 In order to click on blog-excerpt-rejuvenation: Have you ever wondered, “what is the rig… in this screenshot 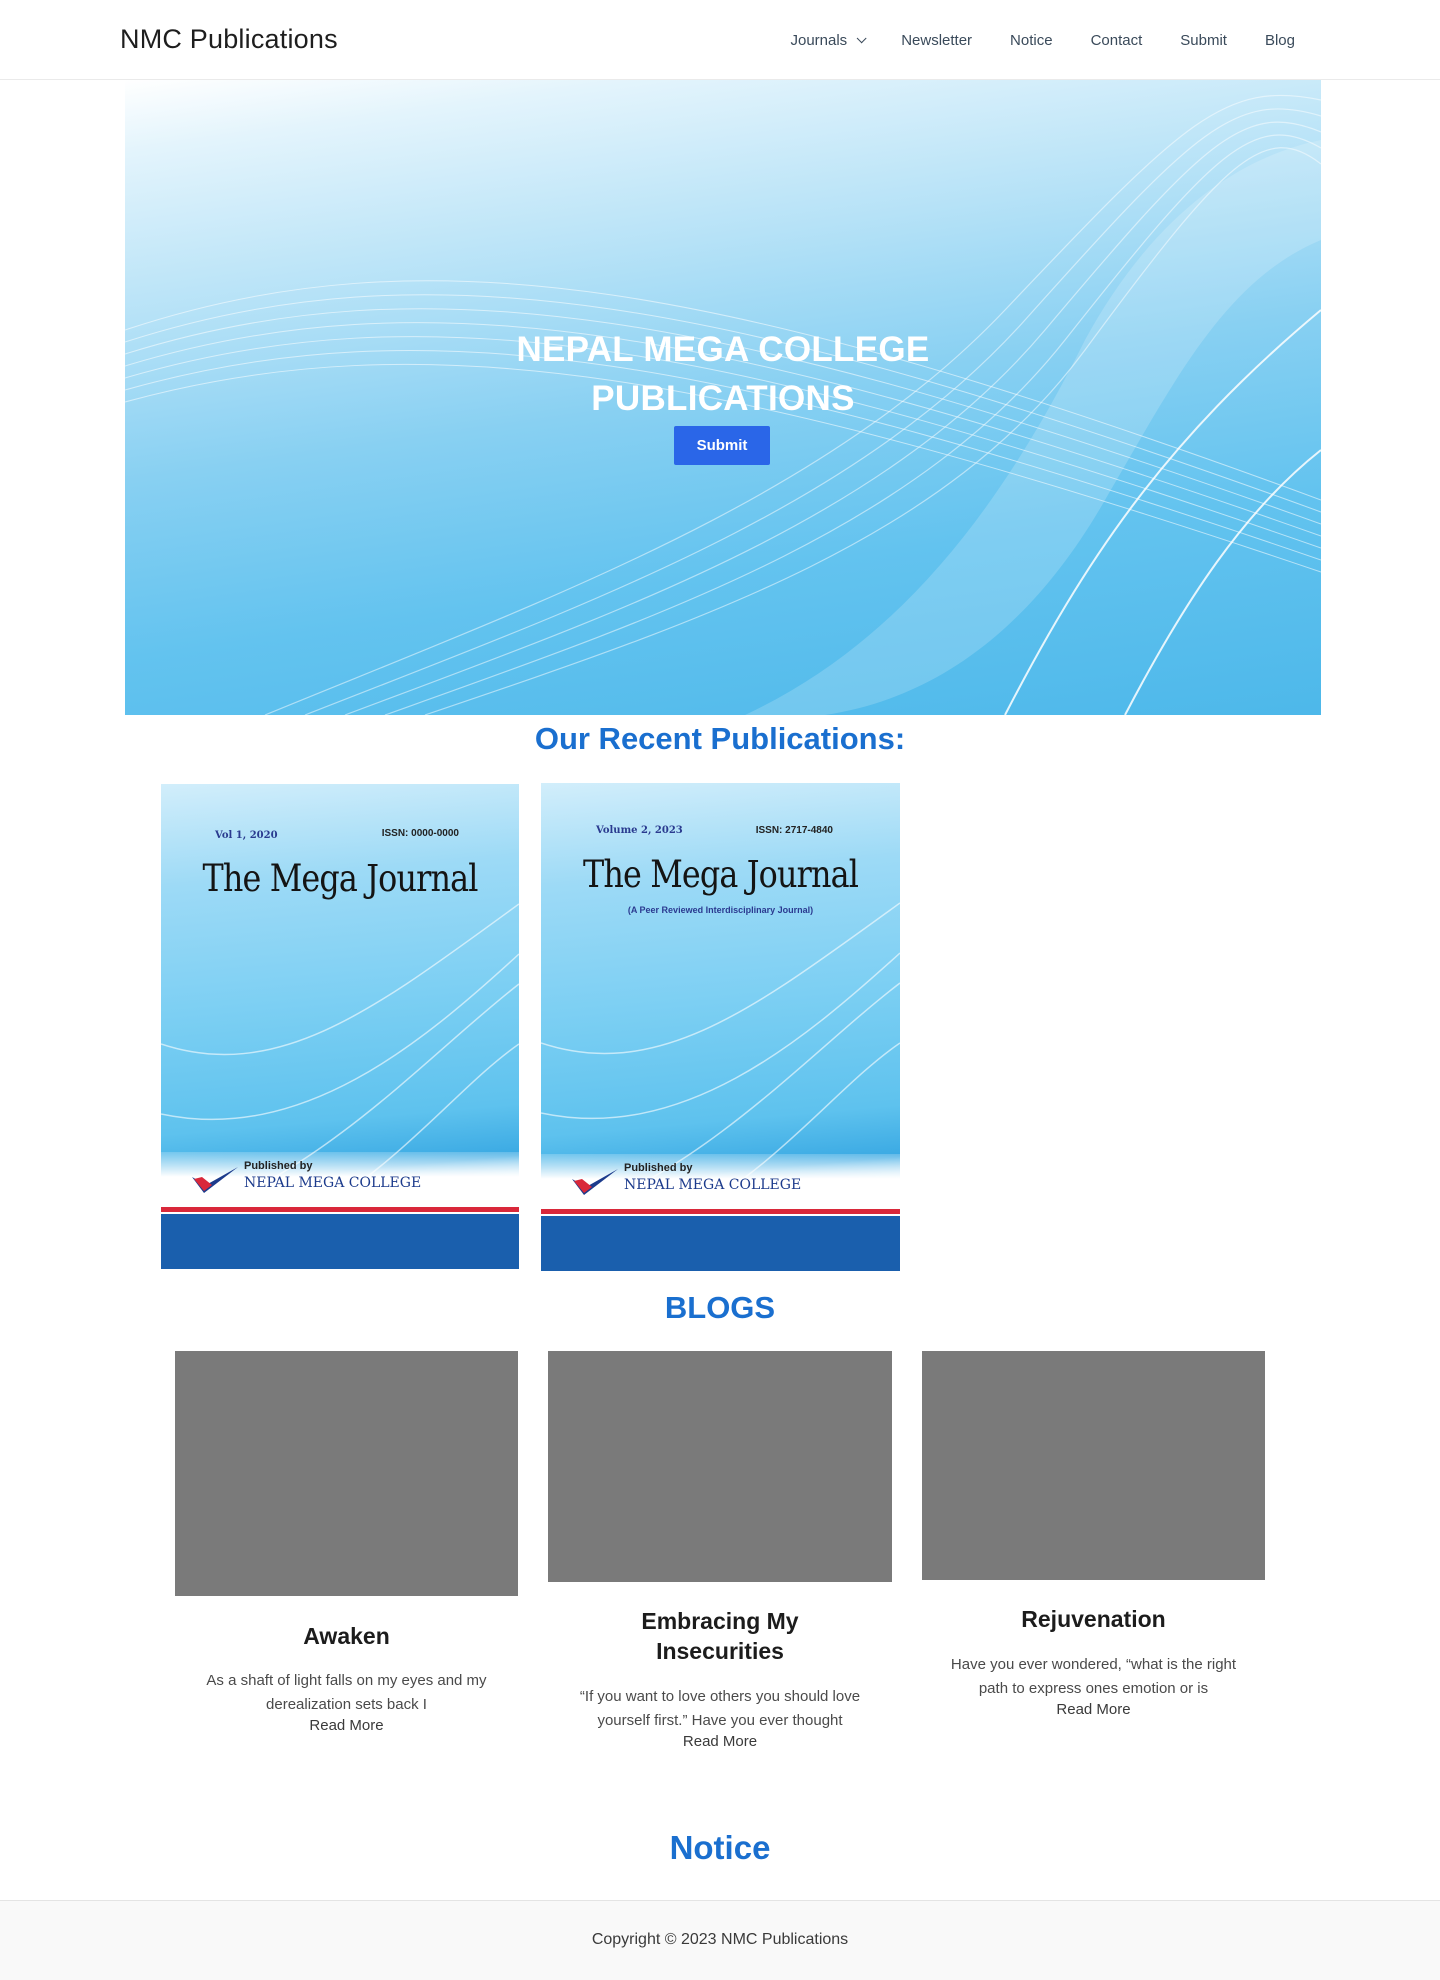, I will do `click(1093, 1677)`.